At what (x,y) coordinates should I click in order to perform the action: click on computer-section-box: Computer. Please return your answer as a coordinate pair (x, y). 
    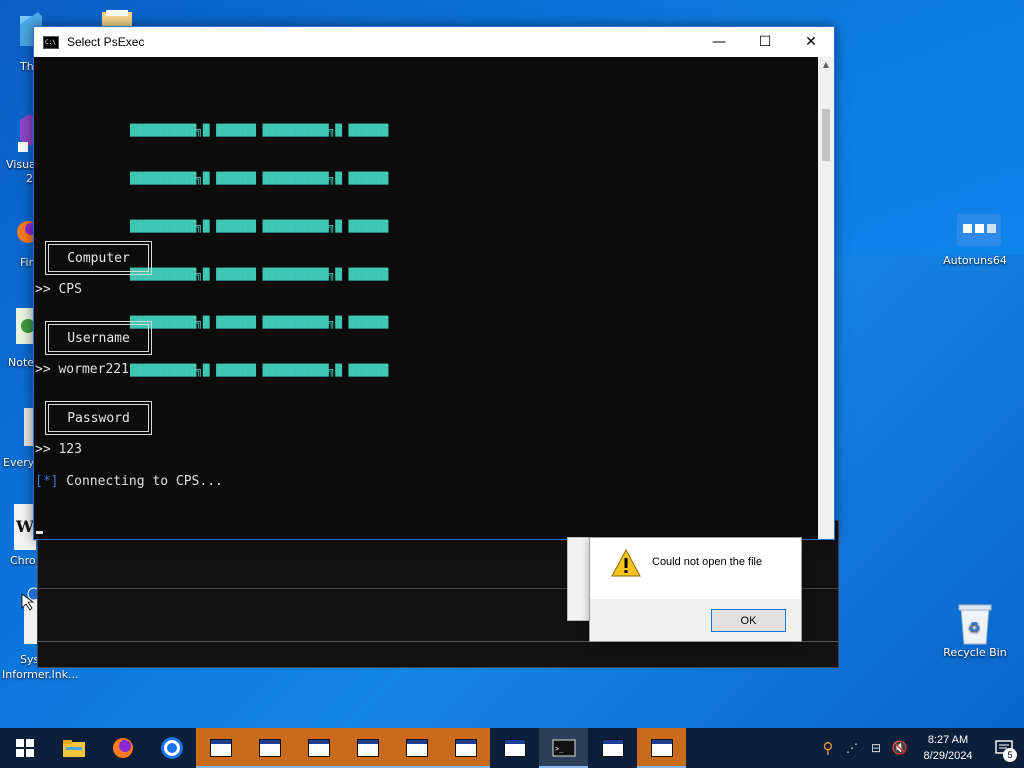
    Looking at the image, I should click on (98, 258).